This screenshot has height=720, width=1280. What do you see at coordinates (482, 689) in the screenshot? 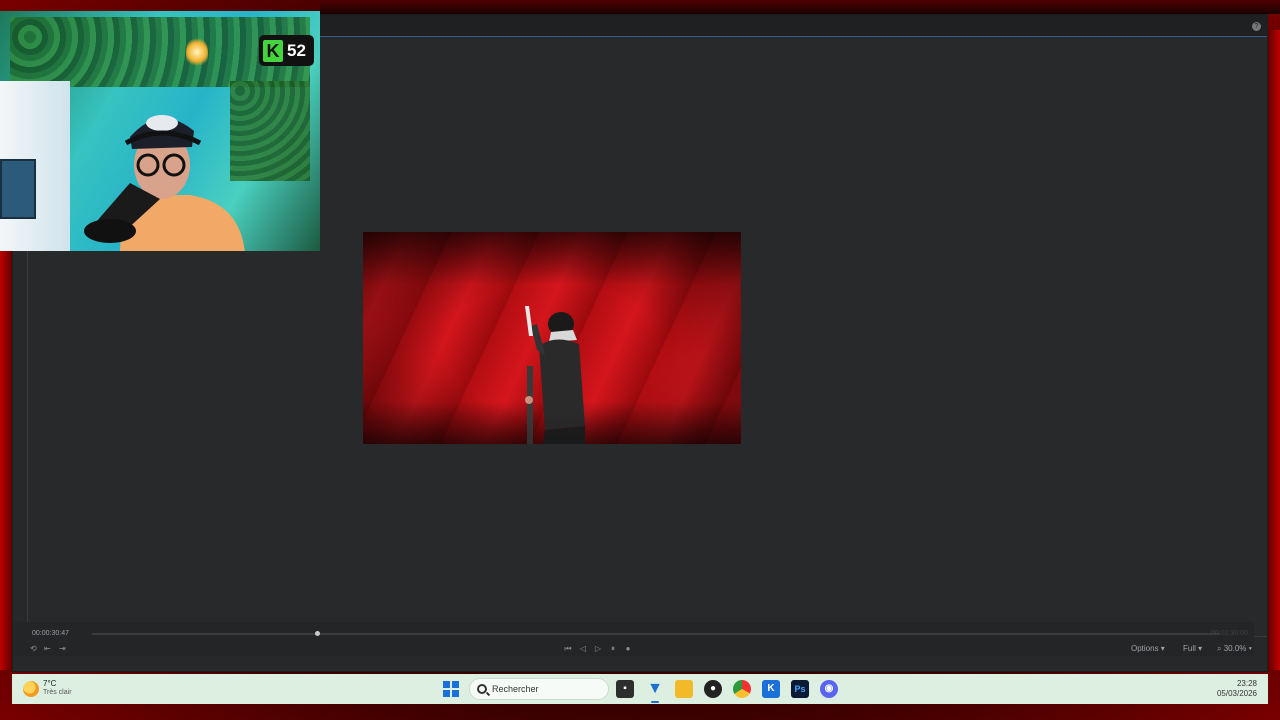
I see `search-icon` at bounding box center [482, 689].